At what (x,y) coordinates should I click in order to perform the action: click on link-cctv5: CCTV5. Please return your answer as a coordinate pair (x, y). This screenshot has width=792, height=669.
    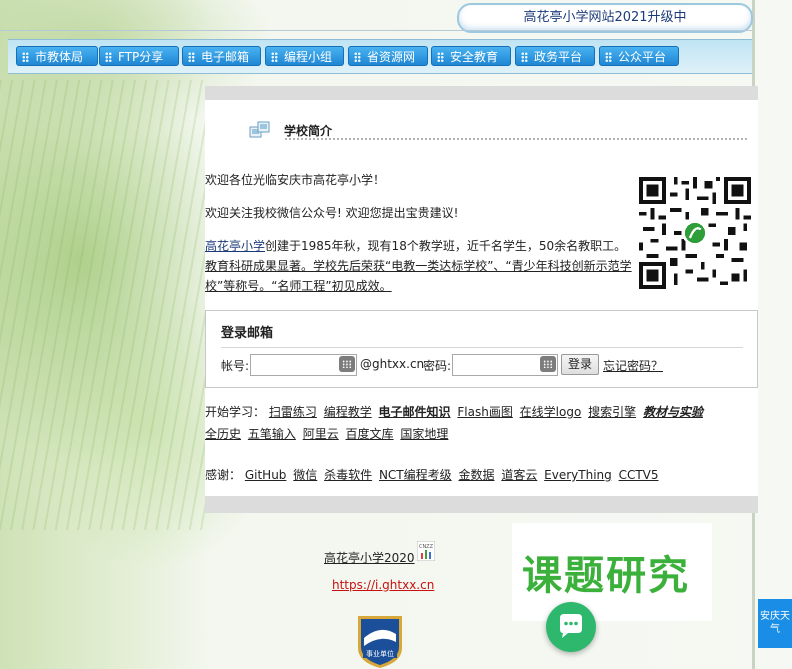
    Looking at the image, I should click on (639, 475).